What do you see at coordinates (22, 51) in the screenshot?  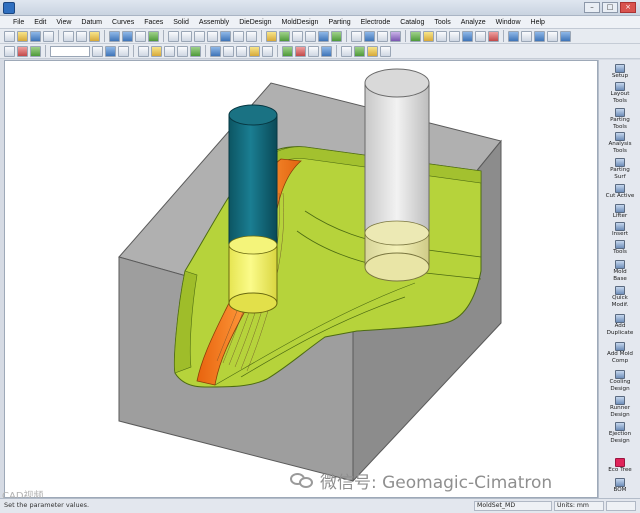 I see `pick-filter-icon` at bounding box center [22, 51].